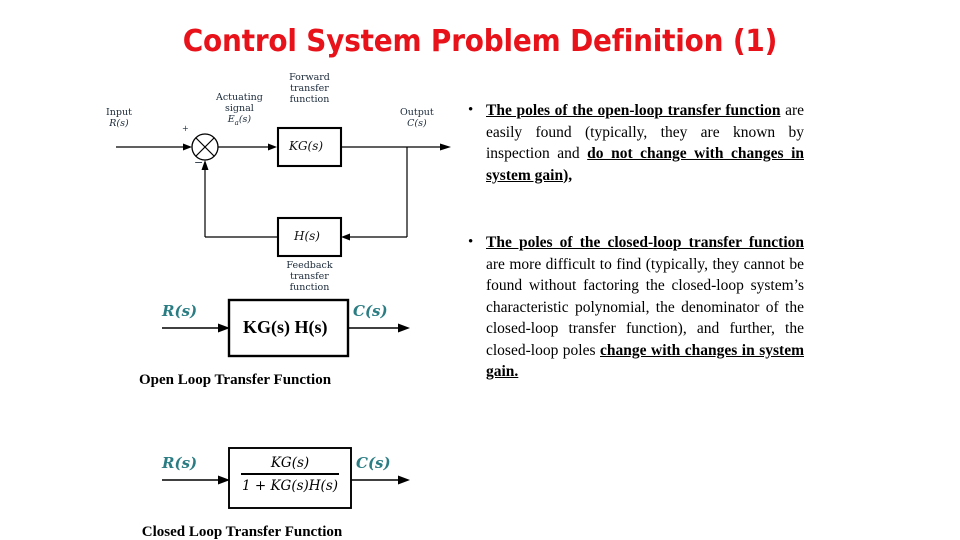 This screenshot has height=540, width=960. What do you see at coordinates (239, 97) in the screenshot?
I see `actuating-line1: Actuating` at bounding box center [239, 97].